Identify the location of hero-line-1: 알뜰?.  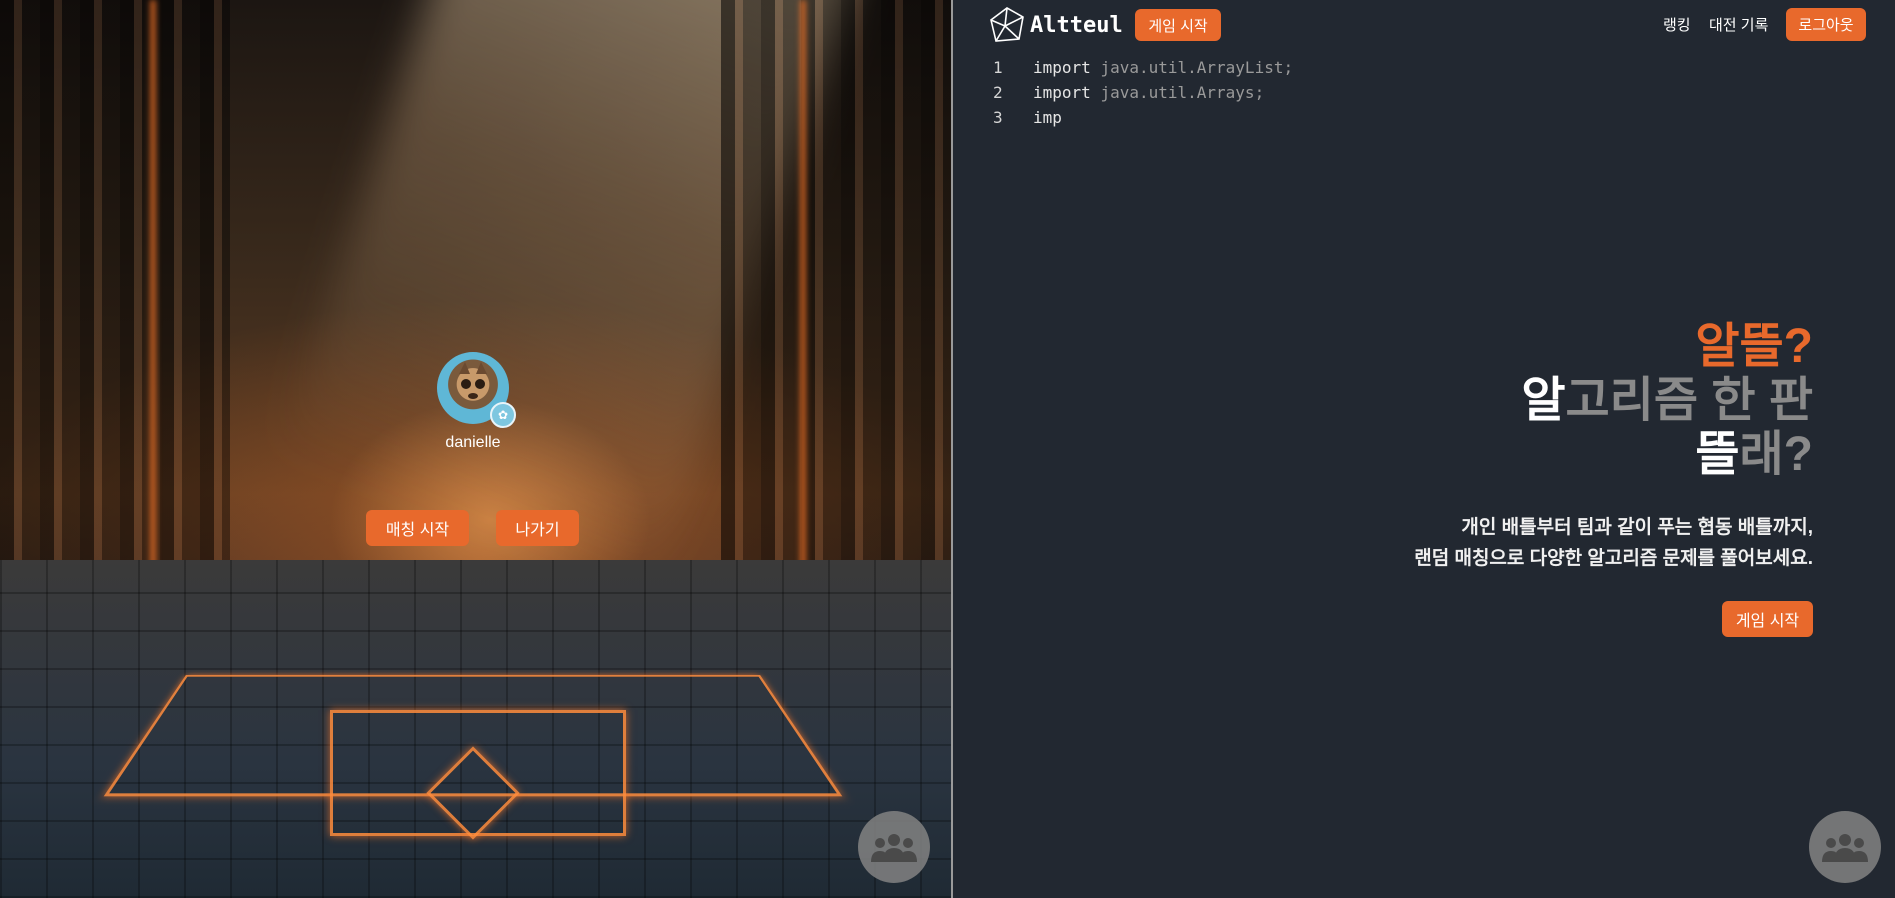
(1754, 346).